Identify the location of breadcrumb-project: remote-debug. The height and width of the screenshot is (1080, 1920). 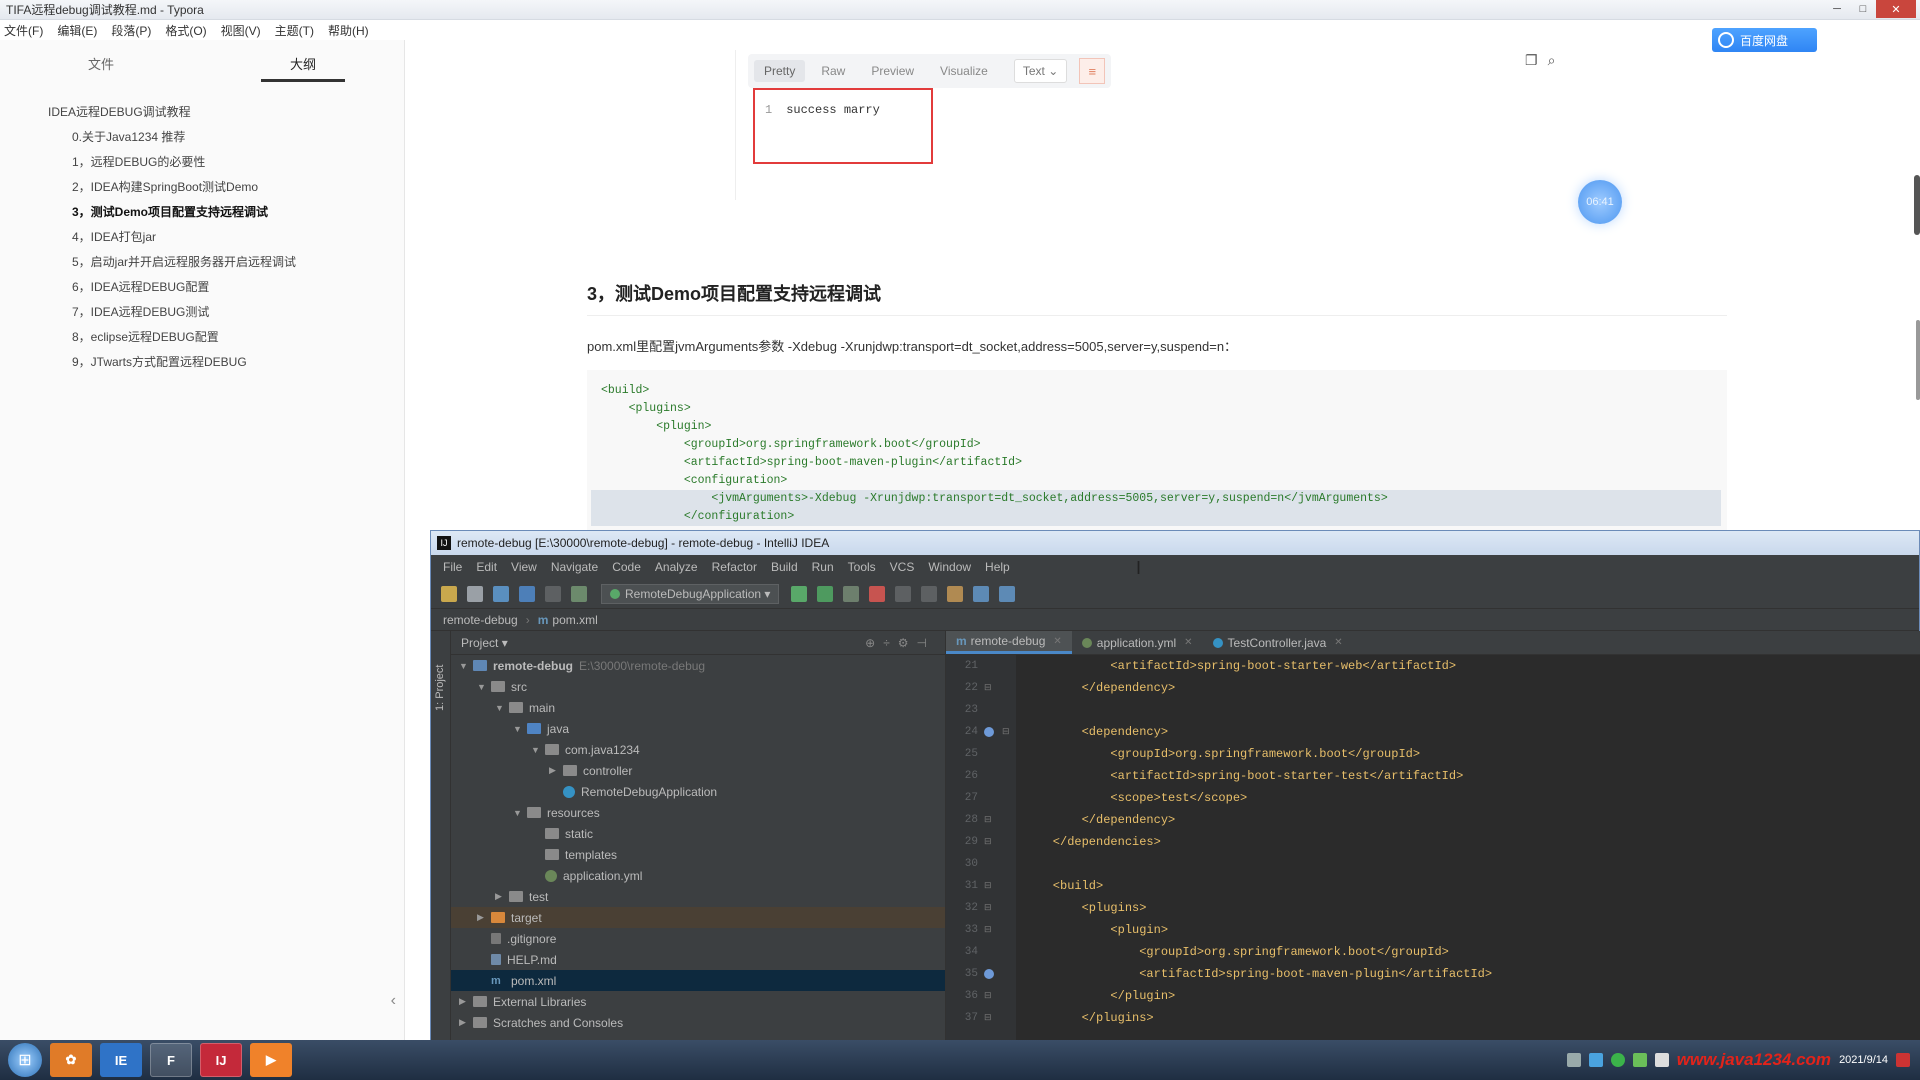
(480, 620).